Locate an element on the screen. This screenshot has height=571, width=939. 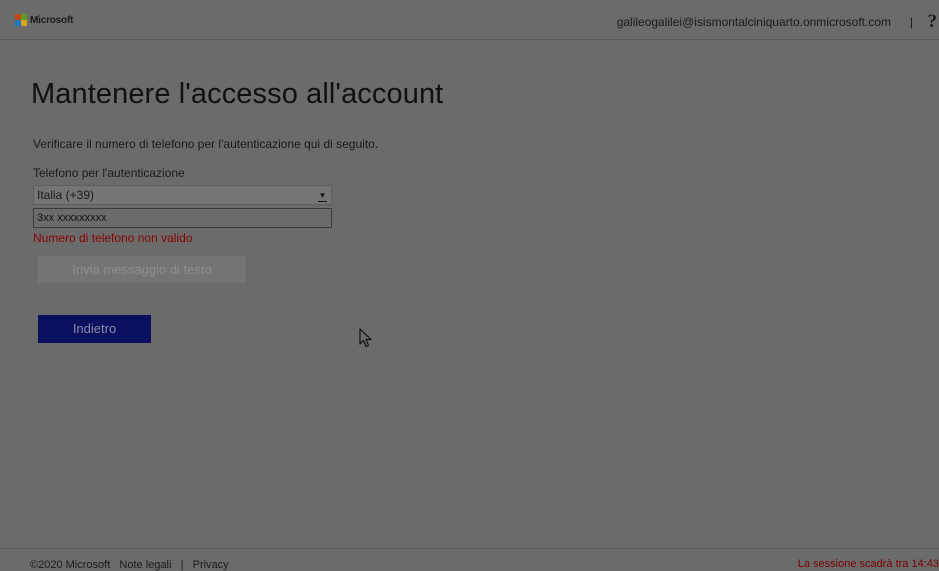
microsoft-logo-icon is located at coordinates (21, 20).